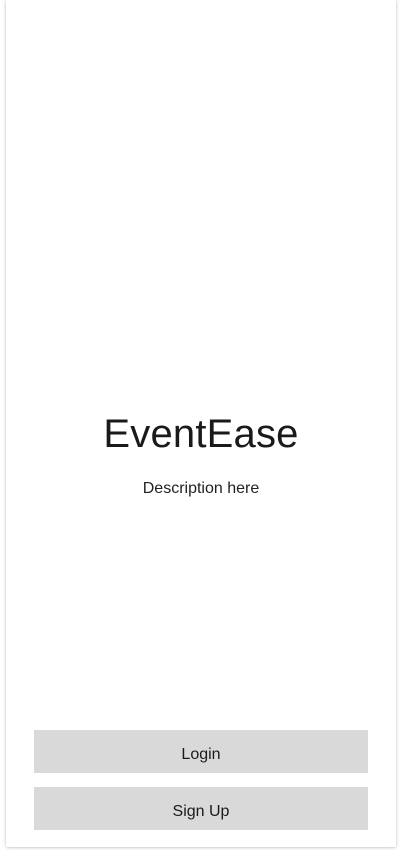 The height and width of the screenshot is (856, 402). What do you see at coordinates (201, 488) in the screenshot?
I see `app-description: Description here` at bounding box center [201, 488].